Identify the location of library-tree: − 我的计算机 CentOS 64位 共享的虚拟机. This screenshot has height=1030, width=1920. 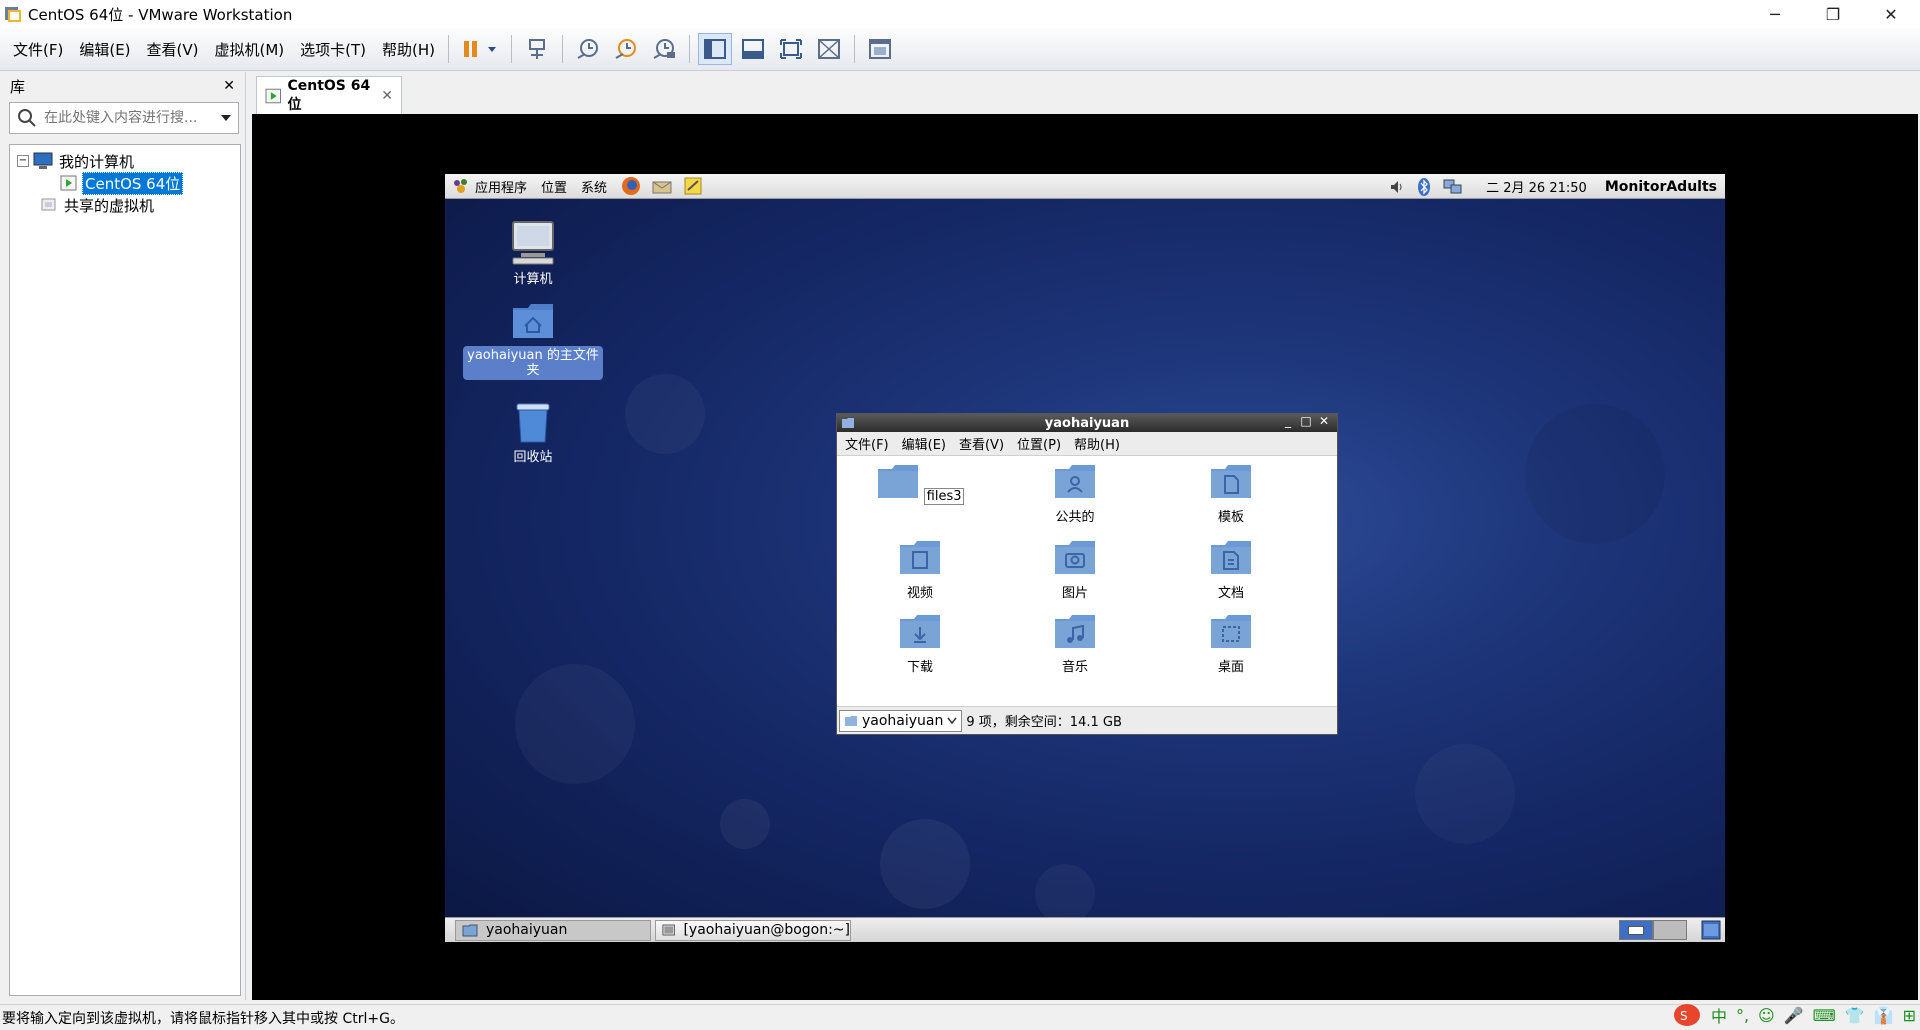
(125, 570).